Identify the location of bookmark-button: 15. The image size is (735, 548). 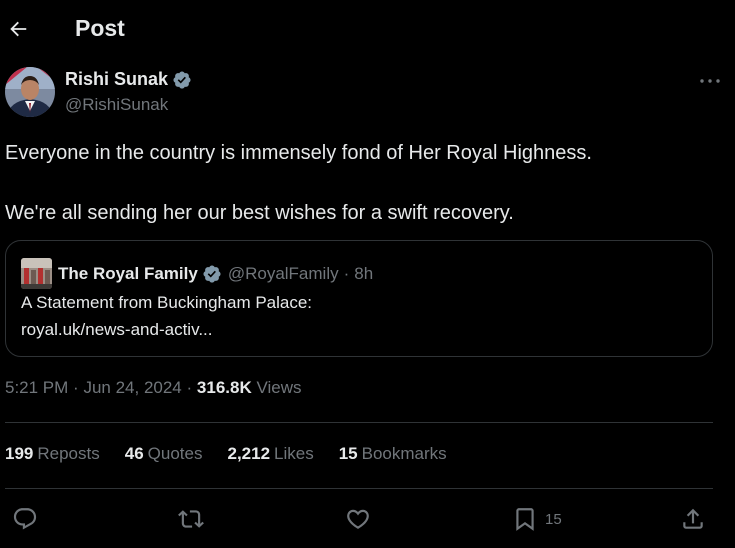
(537, 519).